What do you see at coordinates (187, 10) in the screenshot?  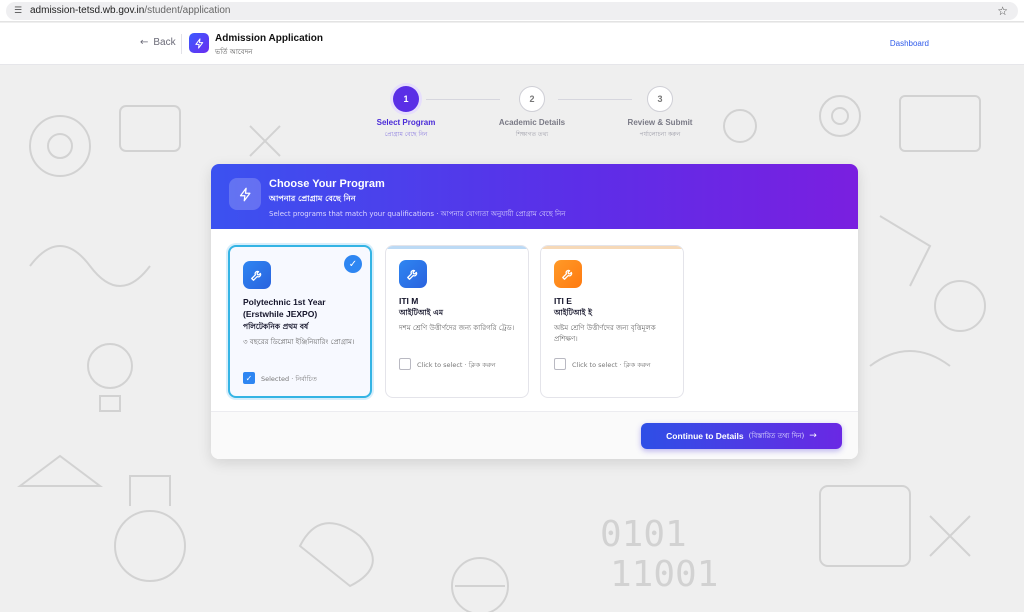 I see `url-path: /student/application` at bounding box center [187, 10].